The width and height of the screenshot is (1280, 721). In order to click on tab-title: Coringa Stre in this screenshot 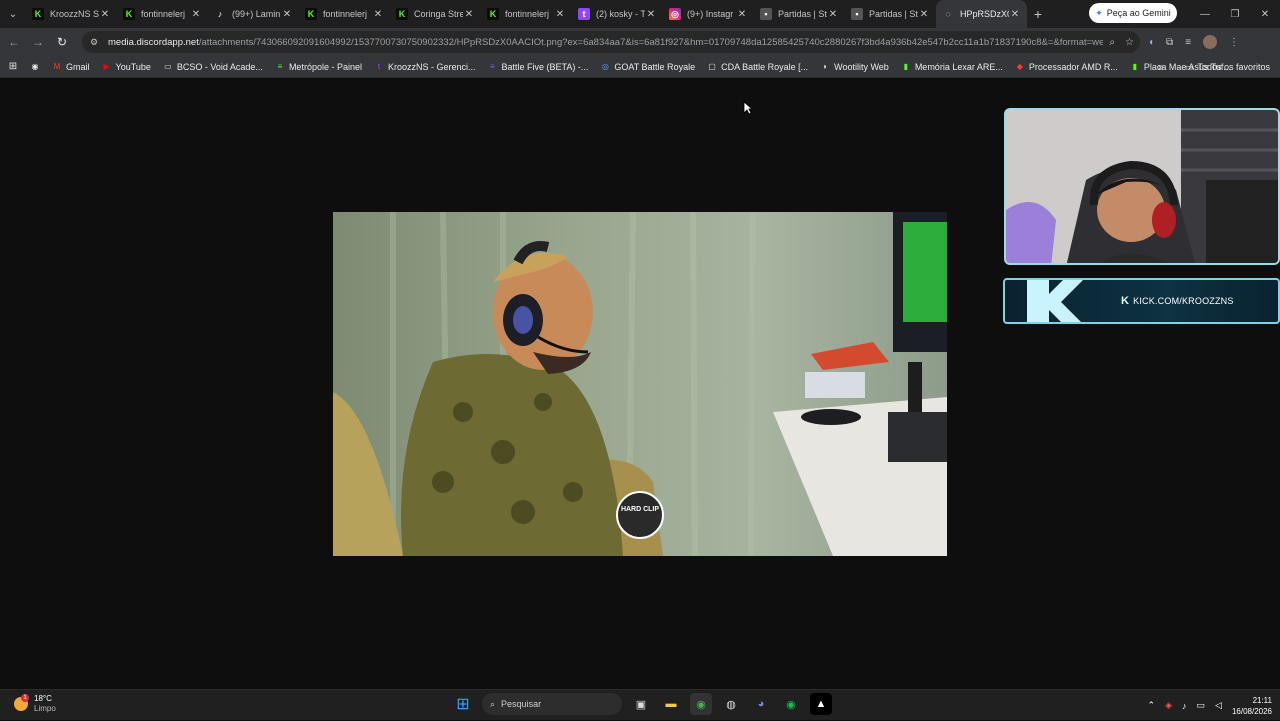, I will do `click(438, 14)`.